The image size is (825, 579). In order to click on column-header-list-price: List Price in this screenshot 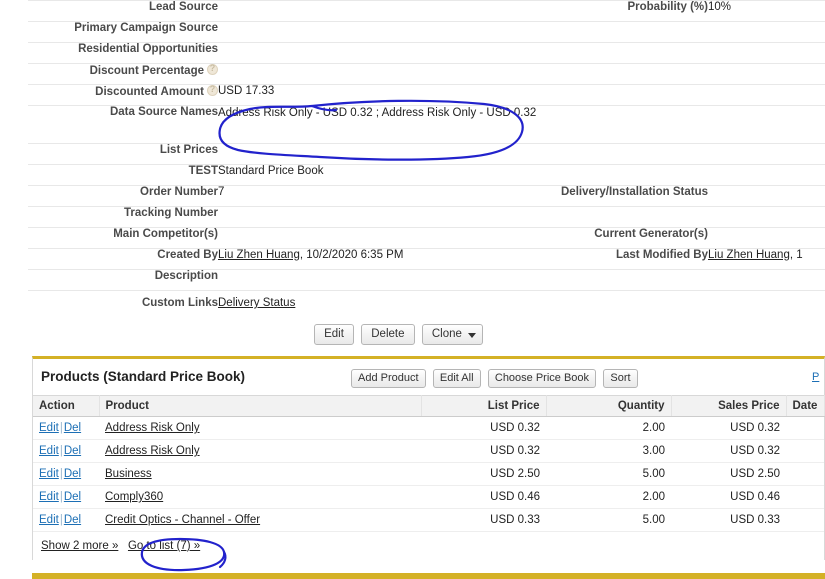, I will do `click(484, 406)`.